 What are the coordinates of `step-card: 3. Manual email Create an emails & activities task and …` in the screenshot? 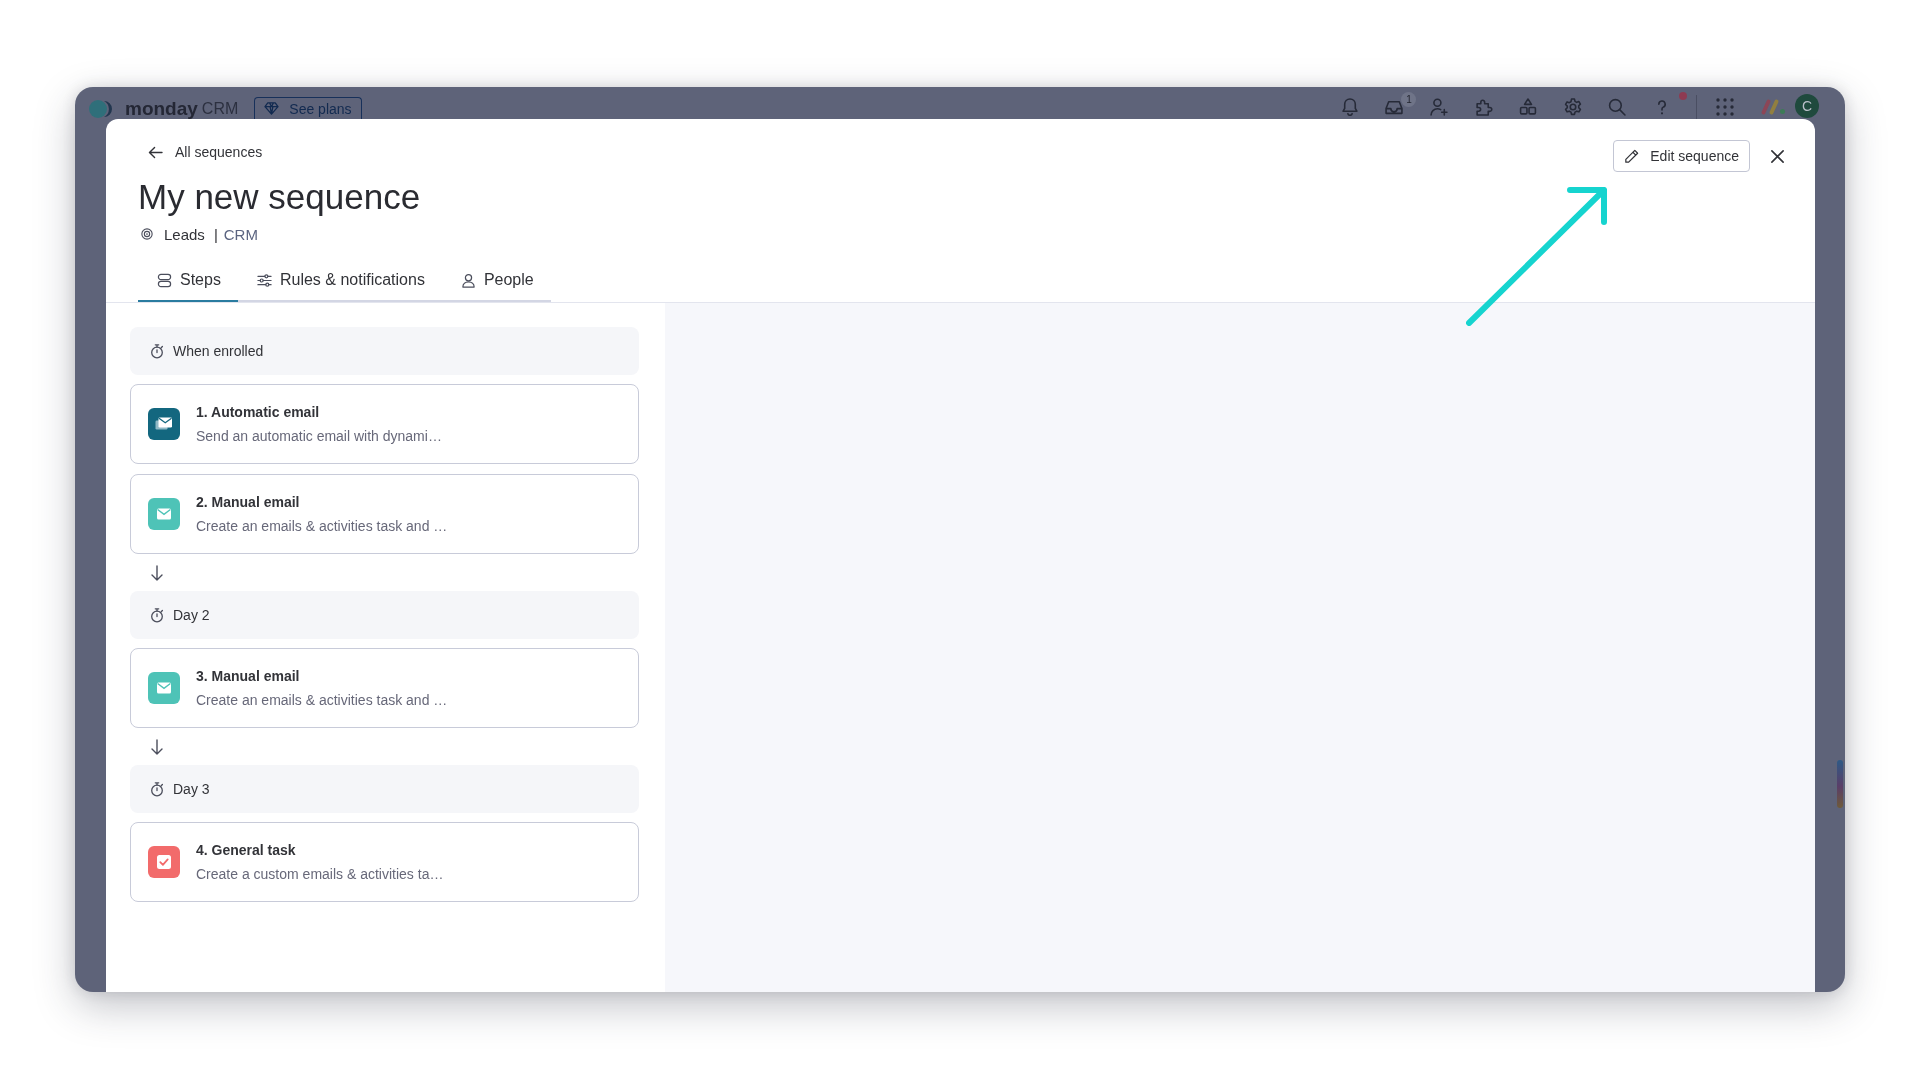 It's located at (384, 688).